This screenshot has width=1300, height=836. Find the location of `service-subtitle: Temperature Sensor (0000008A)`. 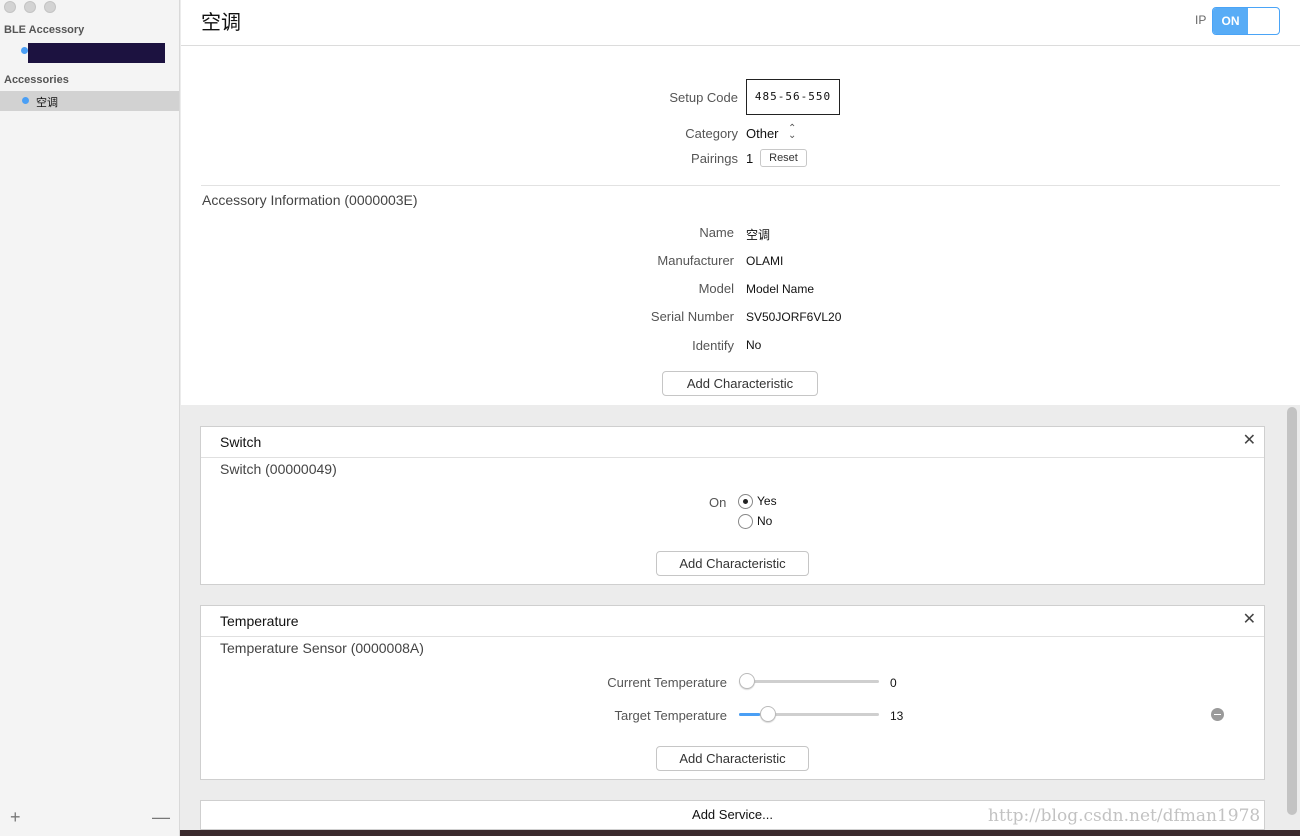

service-subtitle: Temperature Sensor (0000008A) is located at coordinates (322, 648).